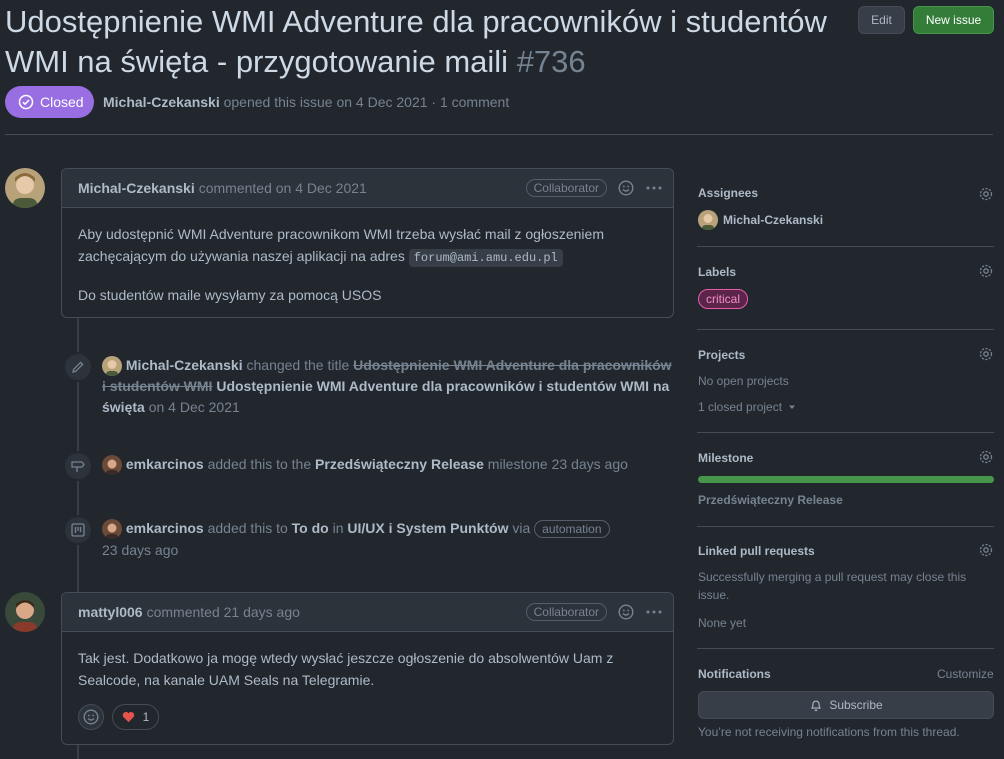  What do you see at coordinates (259, 464) in the screenshot?
I see `event-action: added this to the` at bounding box center [259, 464].